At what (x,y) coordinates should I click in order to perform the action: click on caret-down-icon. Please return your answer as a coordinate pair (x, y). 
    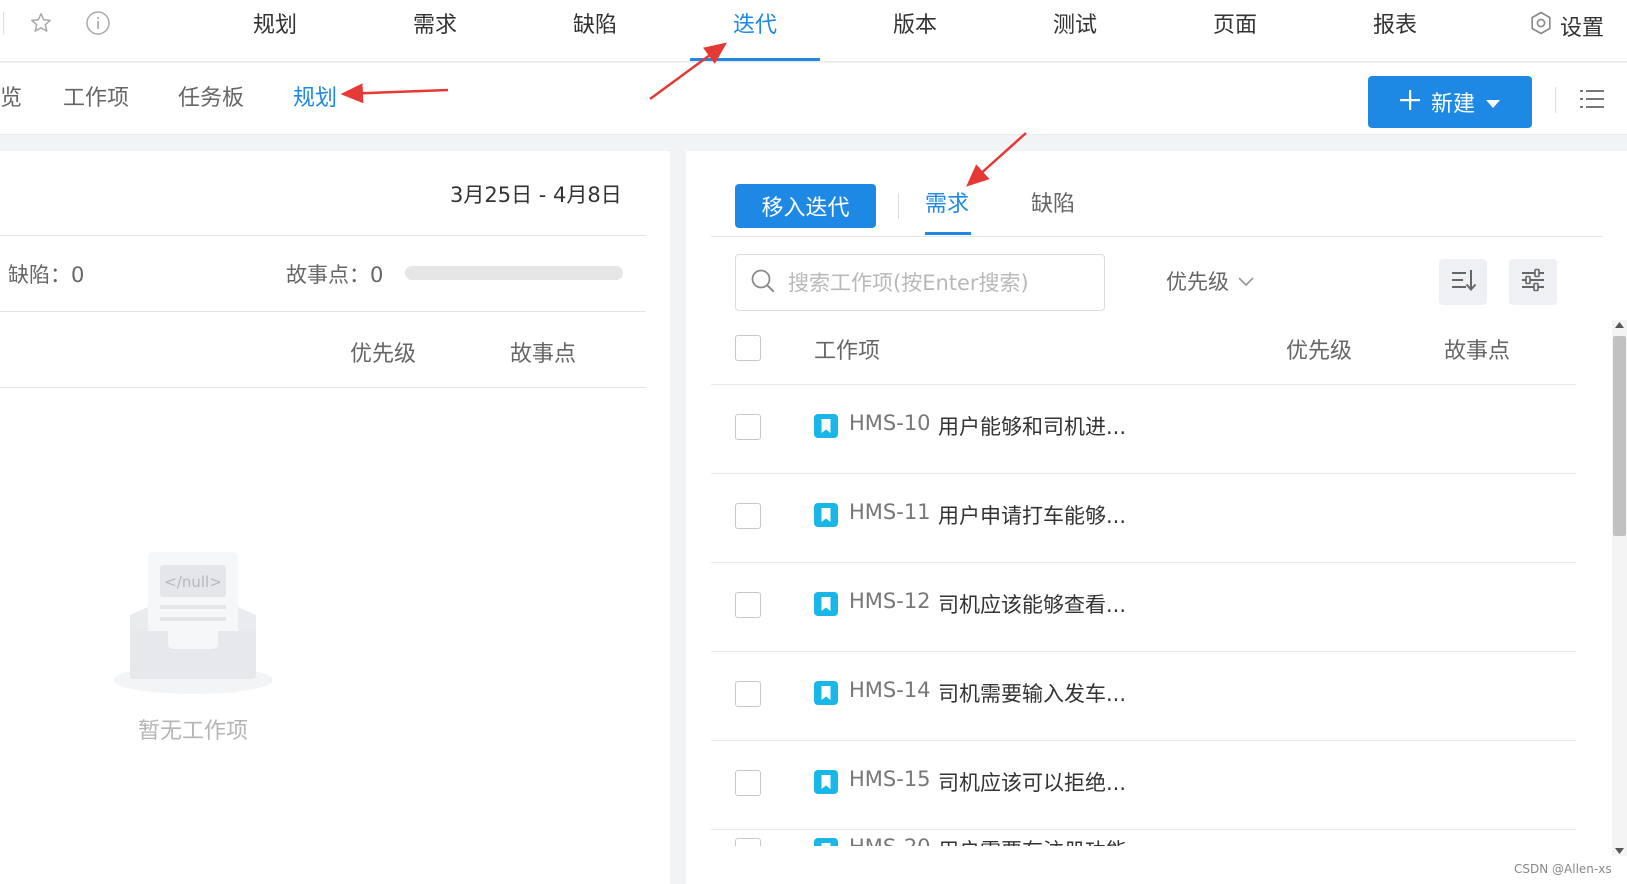
    Looking at the image, I should click on (1493, 102).